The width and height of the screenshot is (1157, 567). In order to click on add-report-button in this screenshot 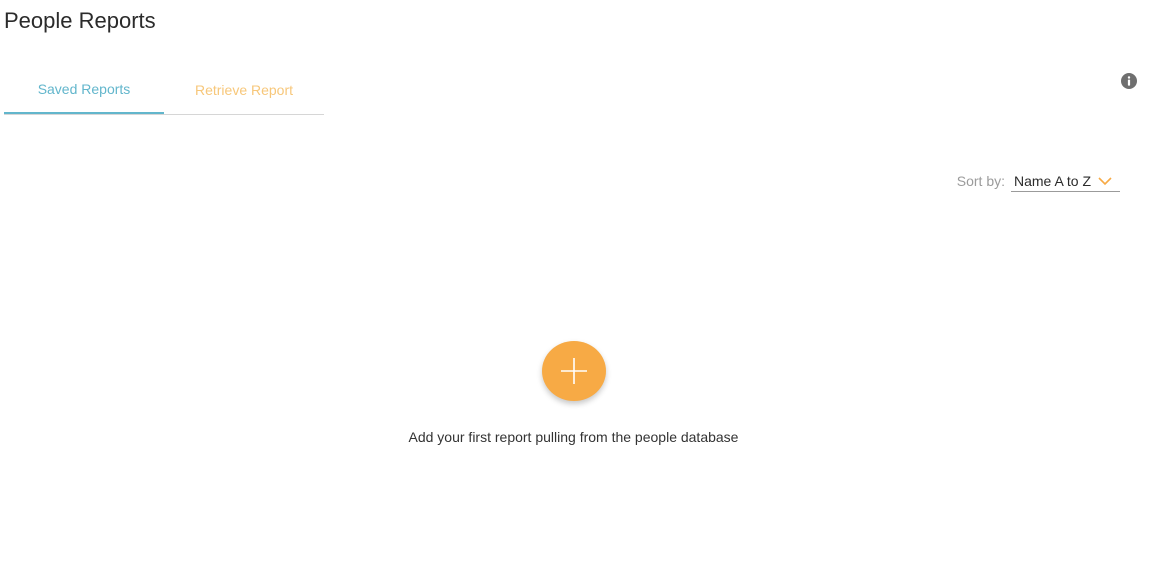, I will do `click(574, 371)`.